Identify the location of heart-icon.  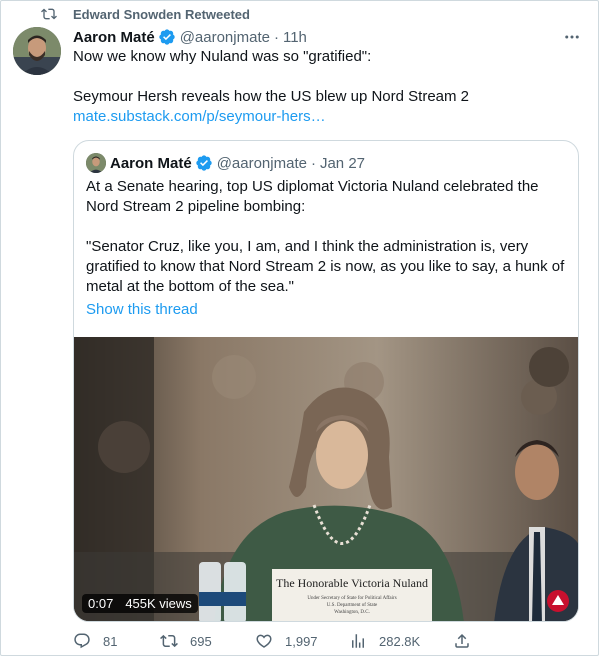
(264, 641).